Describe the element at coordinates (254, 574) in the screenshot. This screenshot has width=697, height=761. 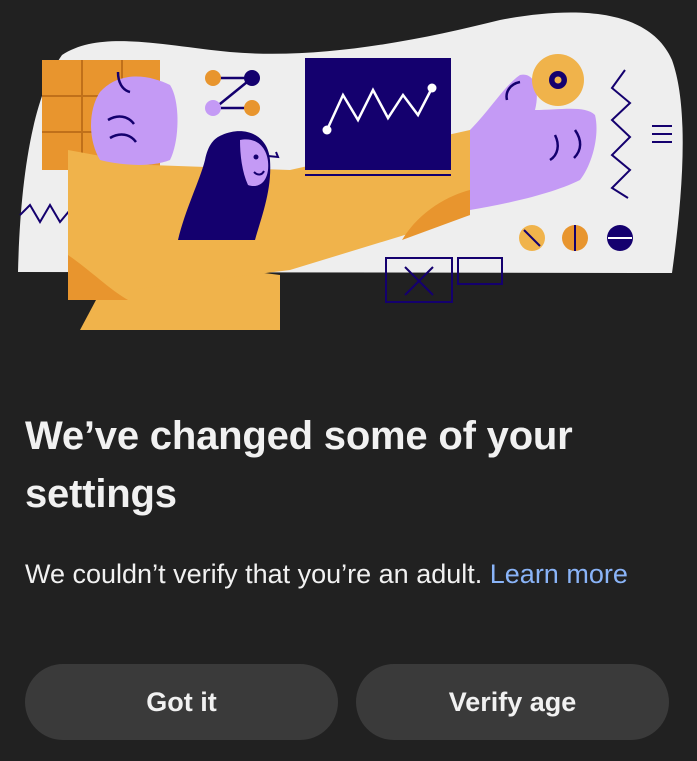
I see `dialog-message-text: We couldn’t verify that you’re an adult.` at that location.